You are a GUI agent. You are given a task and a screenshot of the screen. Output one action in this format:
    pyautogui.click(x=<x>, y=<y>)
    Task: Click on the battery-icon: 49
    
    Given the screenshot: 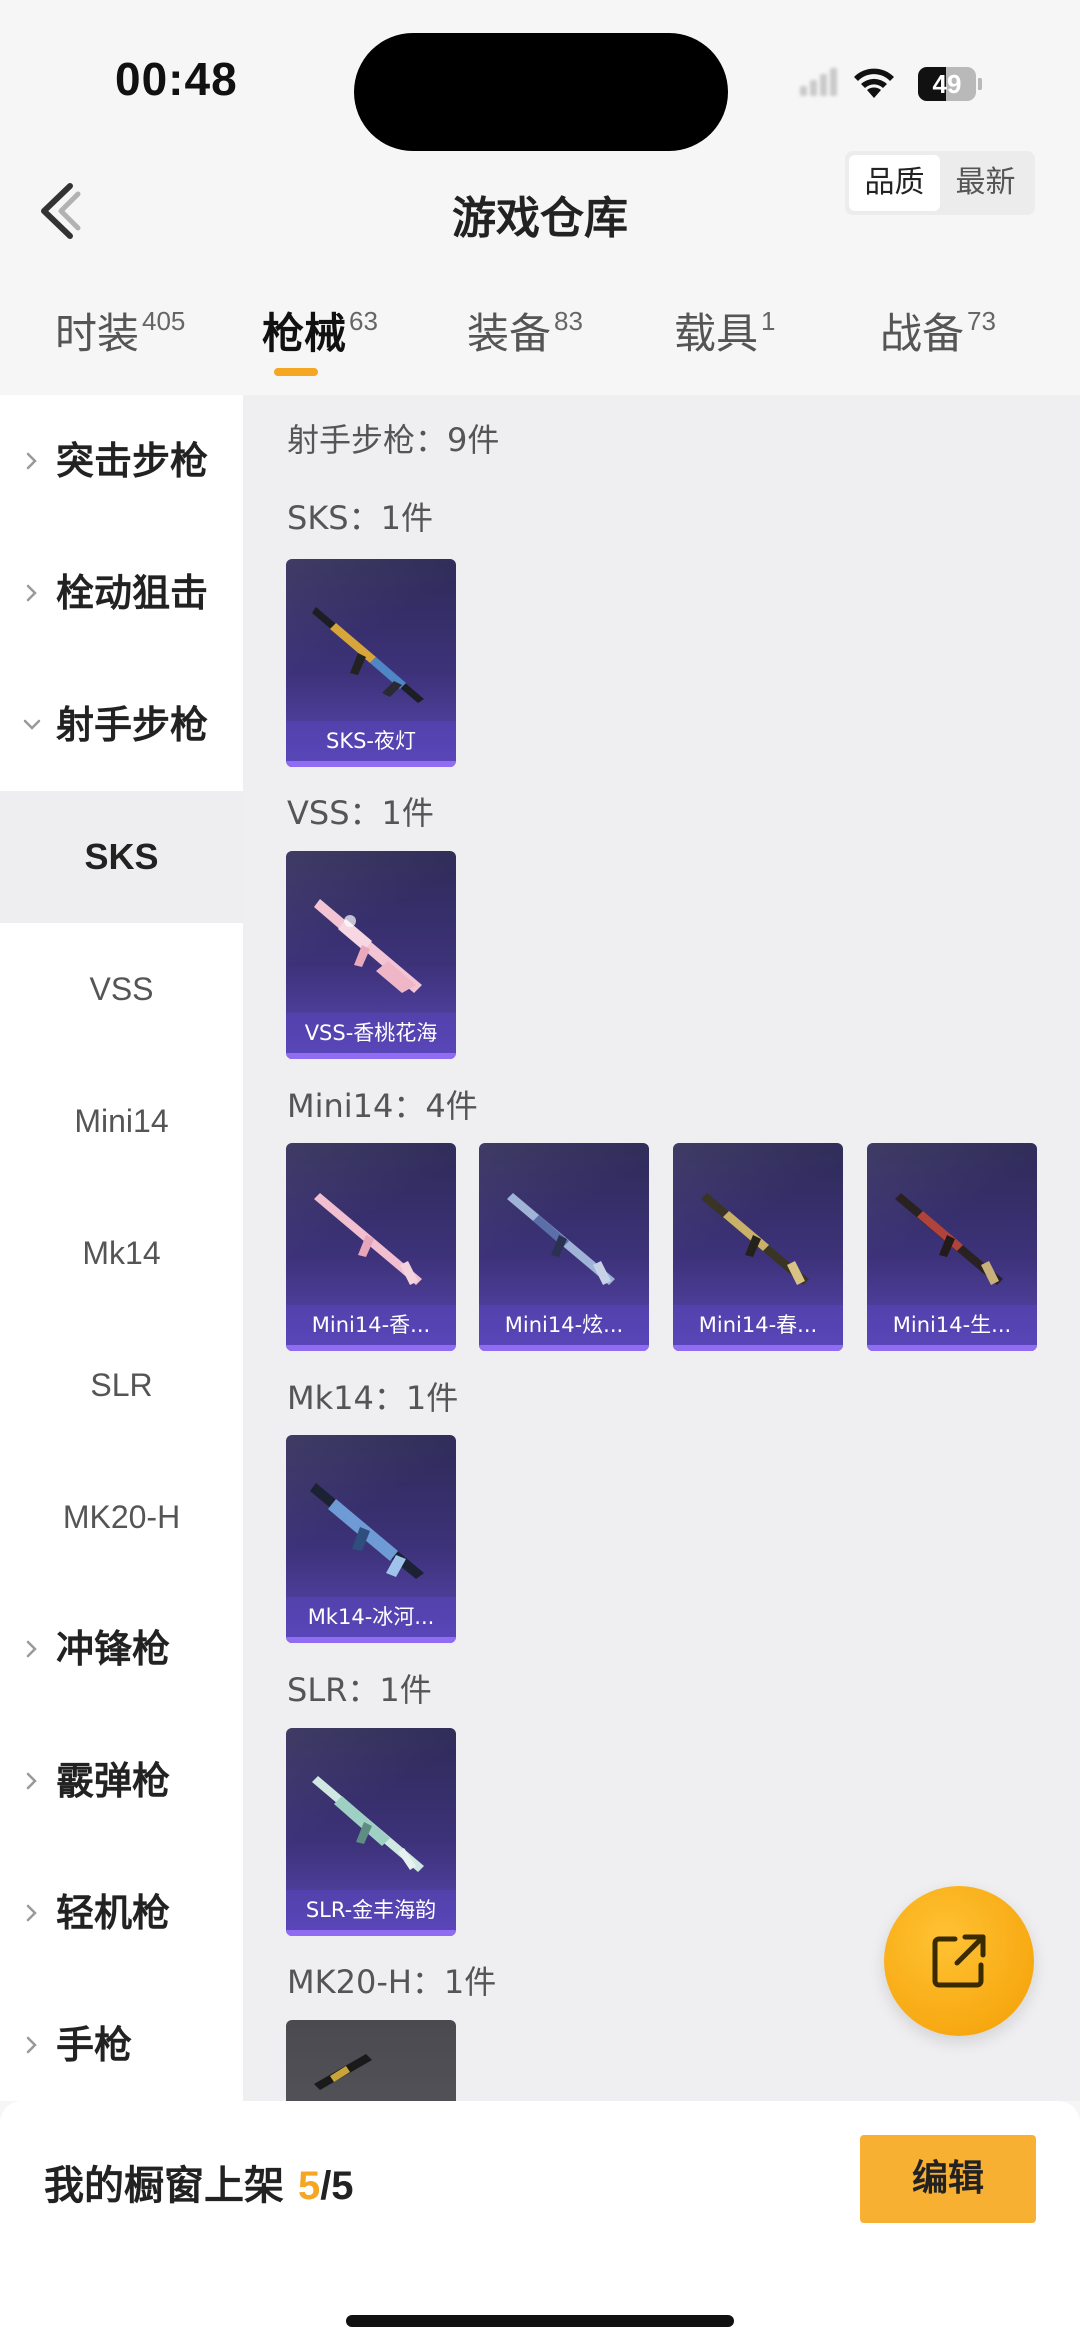 What is the action you would take?
    pyautogui.click(x=950, y=84)
    